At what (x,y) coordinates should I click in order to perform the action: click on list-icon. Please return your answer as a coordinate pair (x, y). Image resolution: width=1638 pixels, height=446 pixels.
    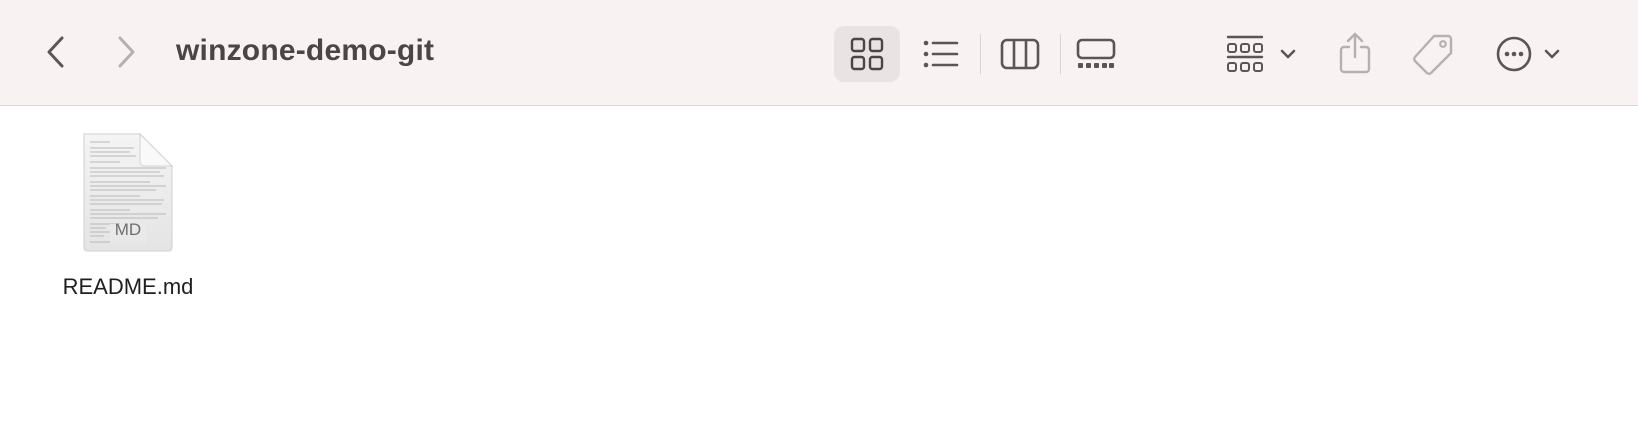
    Looking at the image, I should click on (941, 54).